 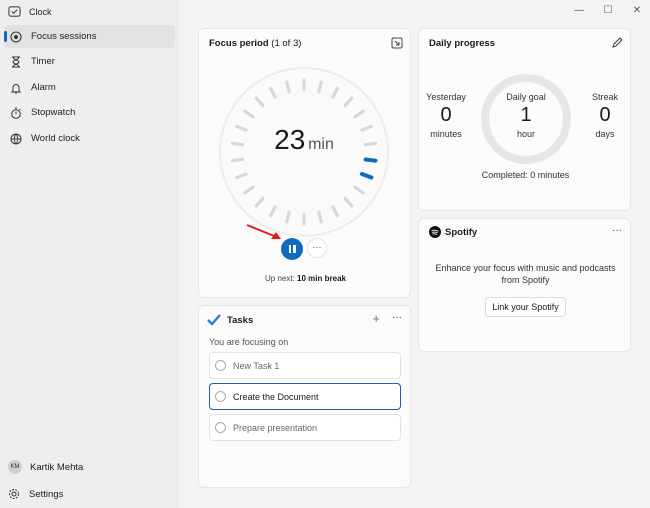 What do you see at coordinates (14, 494) in the screenshot?
I see `gear-icon` at bounding box center [14, 494].